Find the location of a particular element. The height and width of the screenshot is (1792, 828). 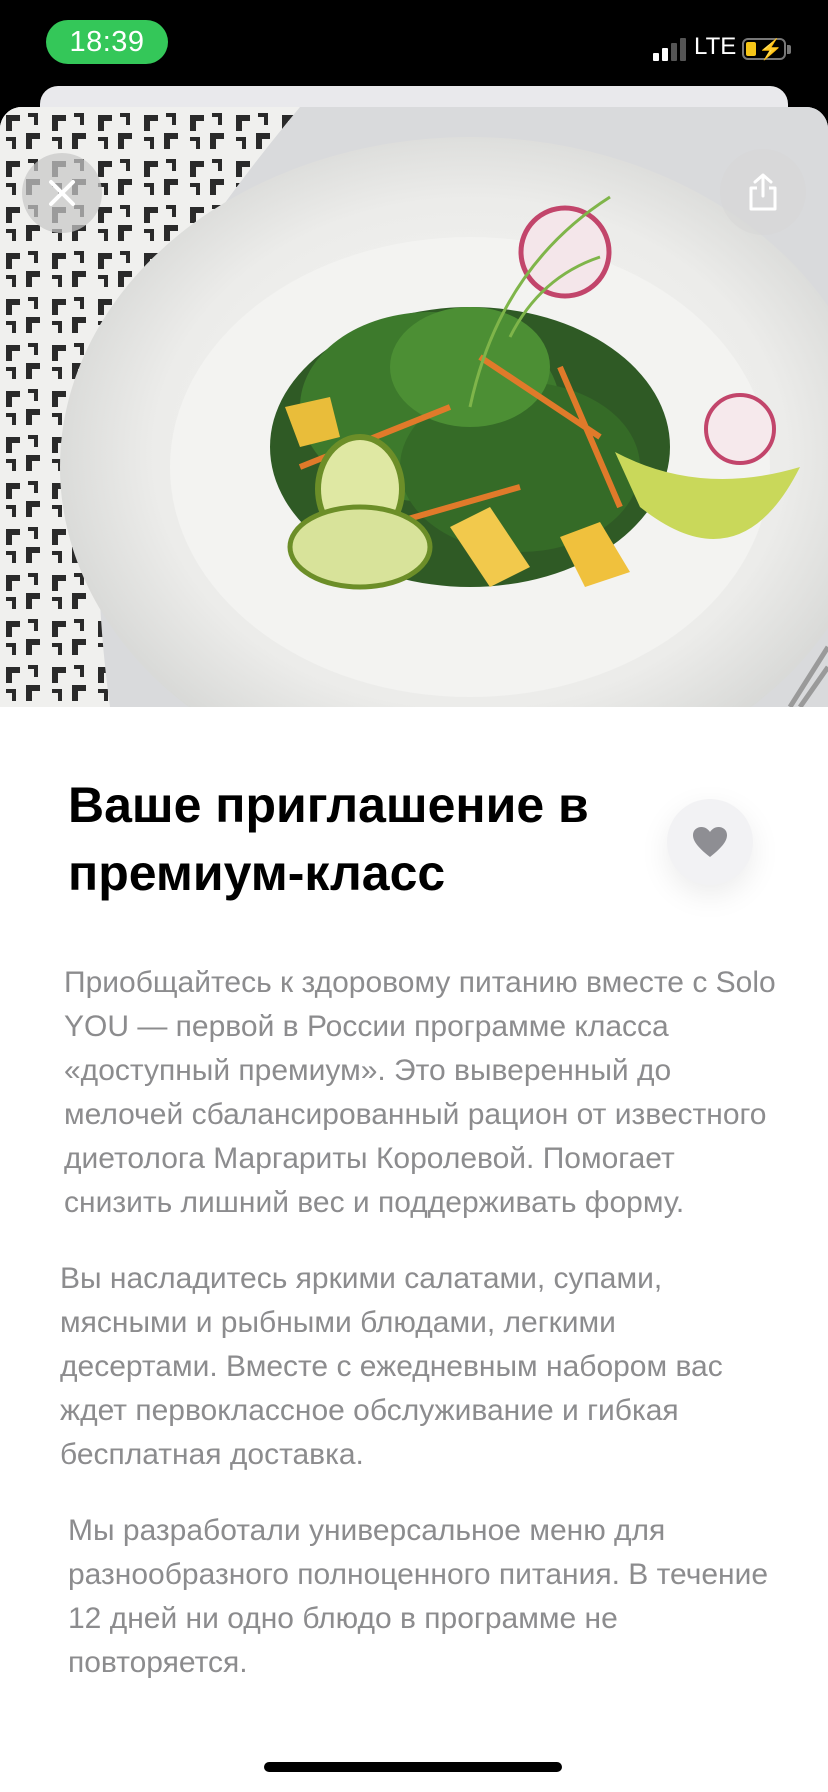

heart-icon is located at coordinates (710, 842).